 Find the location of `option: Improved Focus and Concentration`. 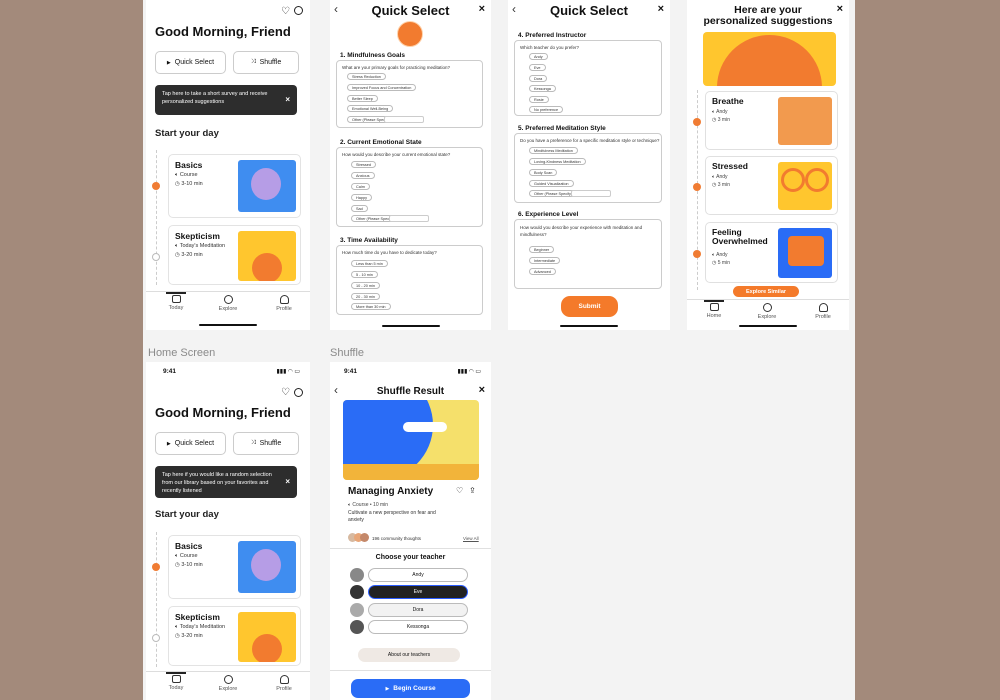

option: Improved Focus and Concentration is located at coordinates (382, 87).